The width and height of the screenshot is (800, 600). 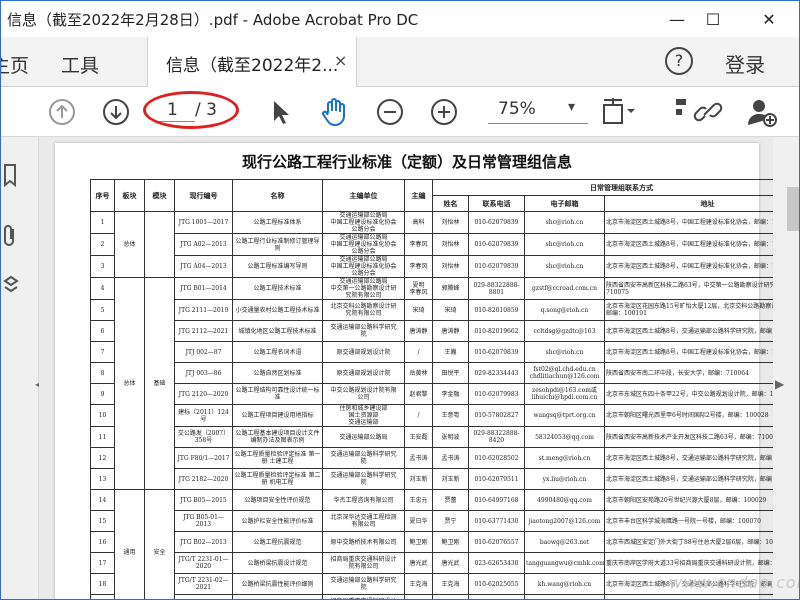 I want to click on table-cell: 北京市朝阳区安苑路20号世纪兴源大厦8层，邮编：100029, so click(x=688, y=500).